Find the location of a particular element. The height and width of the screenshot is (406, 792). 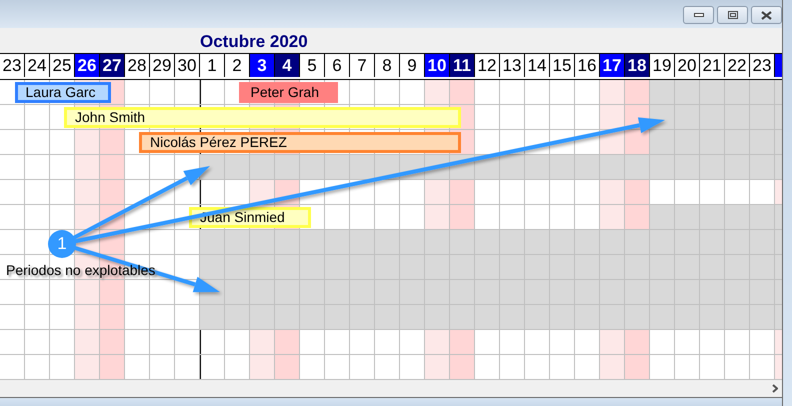

minimize-icon is located at coordinates (699, 15).